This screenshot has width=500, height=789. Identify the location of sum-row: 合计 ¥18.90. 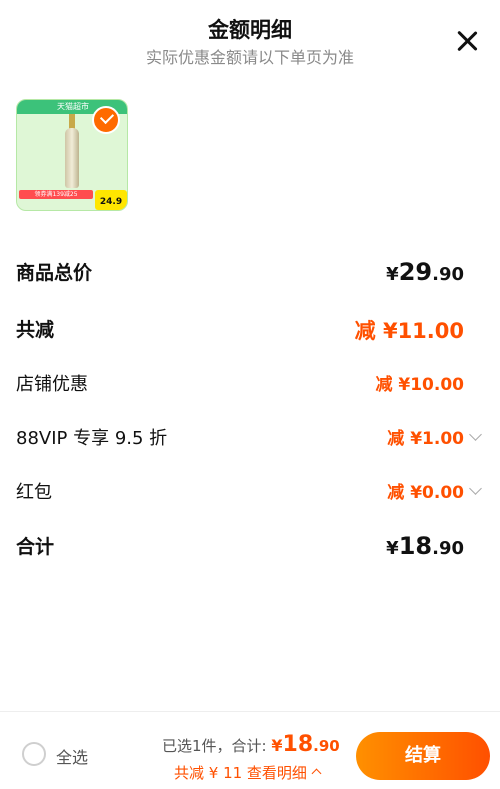
(250, 547).